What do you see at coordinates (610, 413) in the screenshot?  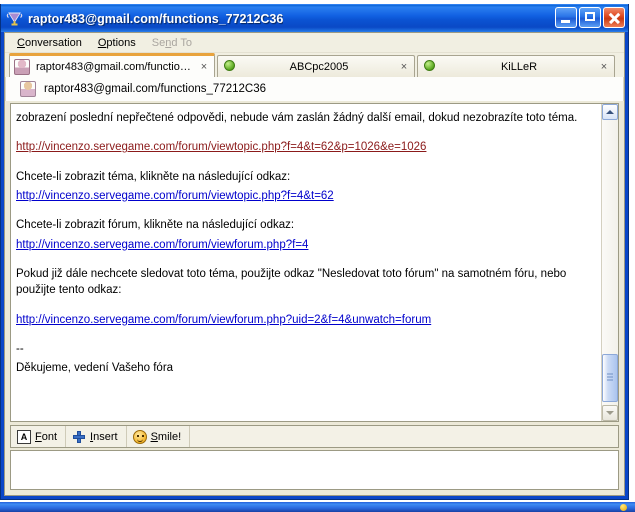 I see `scroll-down-arrow-icon` at bounding box center [610, 413].